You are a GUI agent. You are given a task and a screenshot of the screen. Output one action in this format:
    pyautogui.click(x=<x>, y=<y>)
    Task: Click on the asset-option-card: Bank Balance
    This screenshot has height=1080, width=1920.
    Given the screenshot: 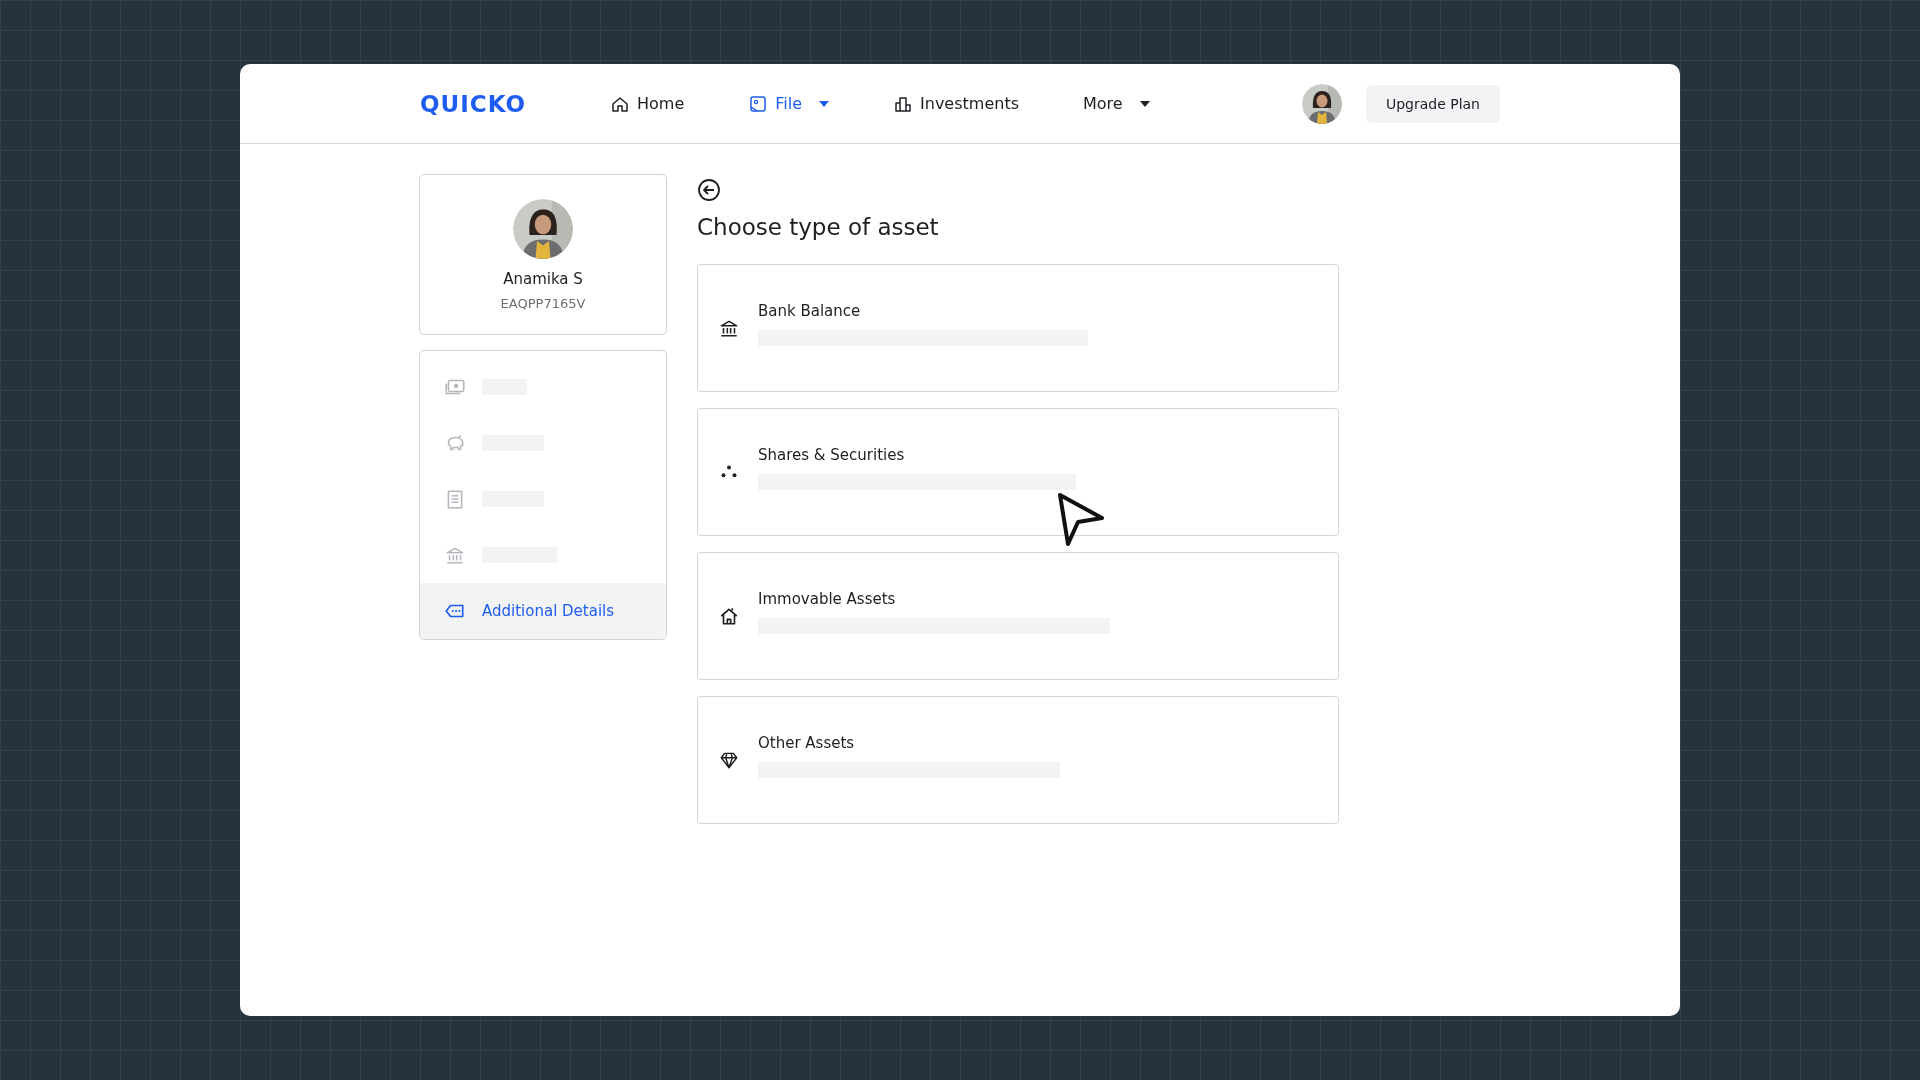 What is the action you would take?
    pyautogui.click(x=1018, y=328)
    